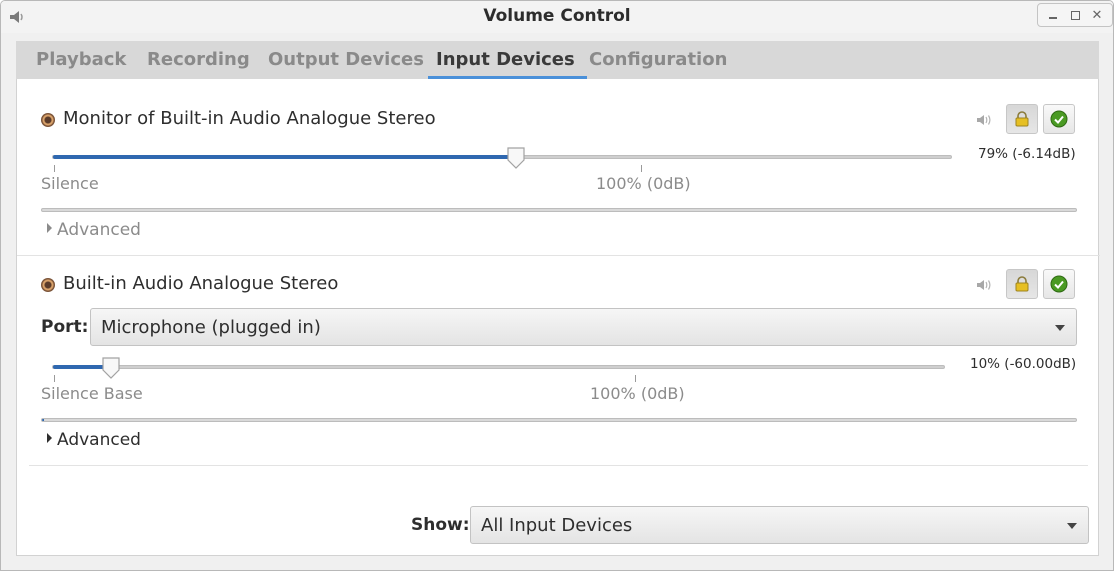  What do you see at coordinates (211, 327) in the screenshot?
I see `port-dropdown-value: Microphone (plugged in)` at bounding box center [211, 327].